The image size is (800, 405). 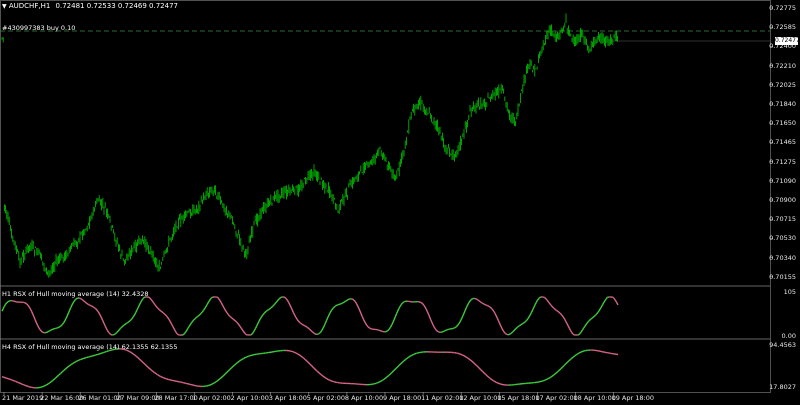 What do you see at coordinates (782, 8) in the screenshot?
I see `price-tick-label: 0.72775` at bounding box center [782, 8].